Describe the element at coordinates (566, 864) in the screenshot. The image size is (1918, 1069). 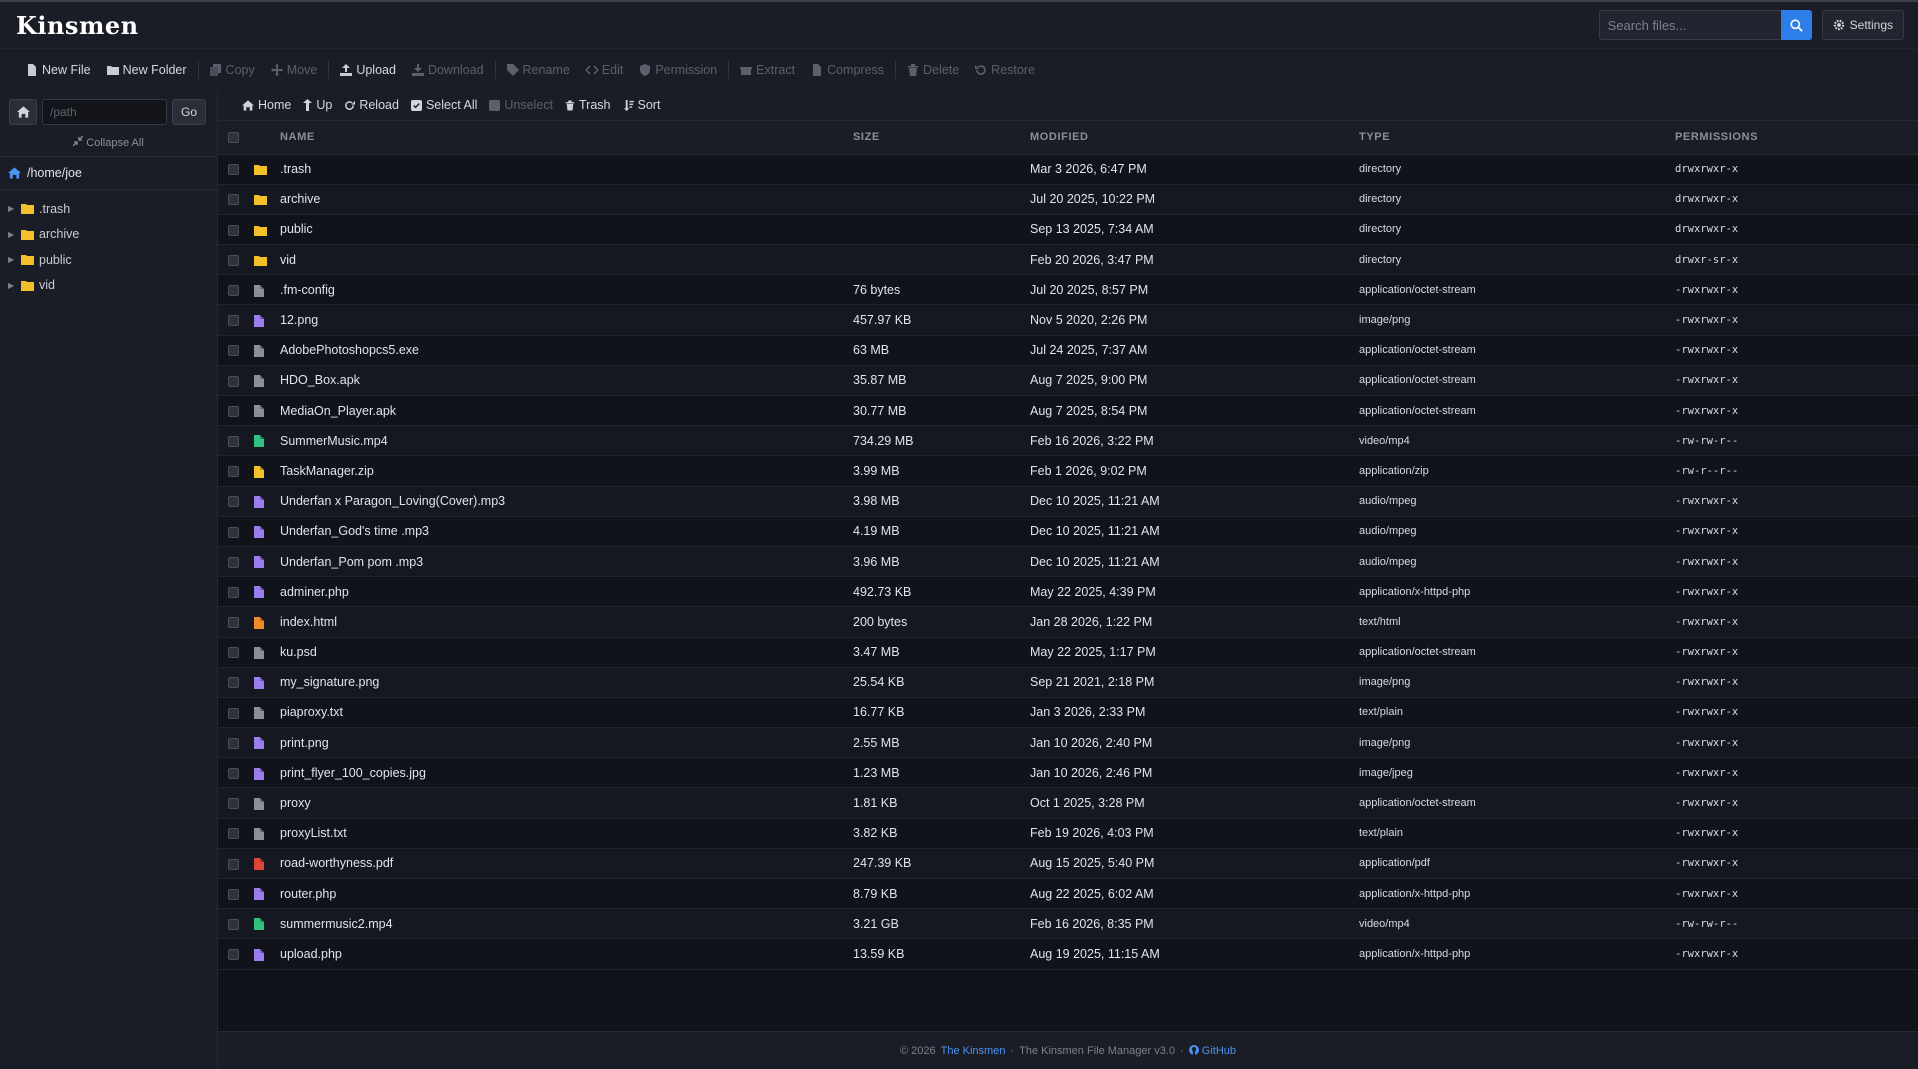
I see `file-name: road-worthyness.pdf` at that location.